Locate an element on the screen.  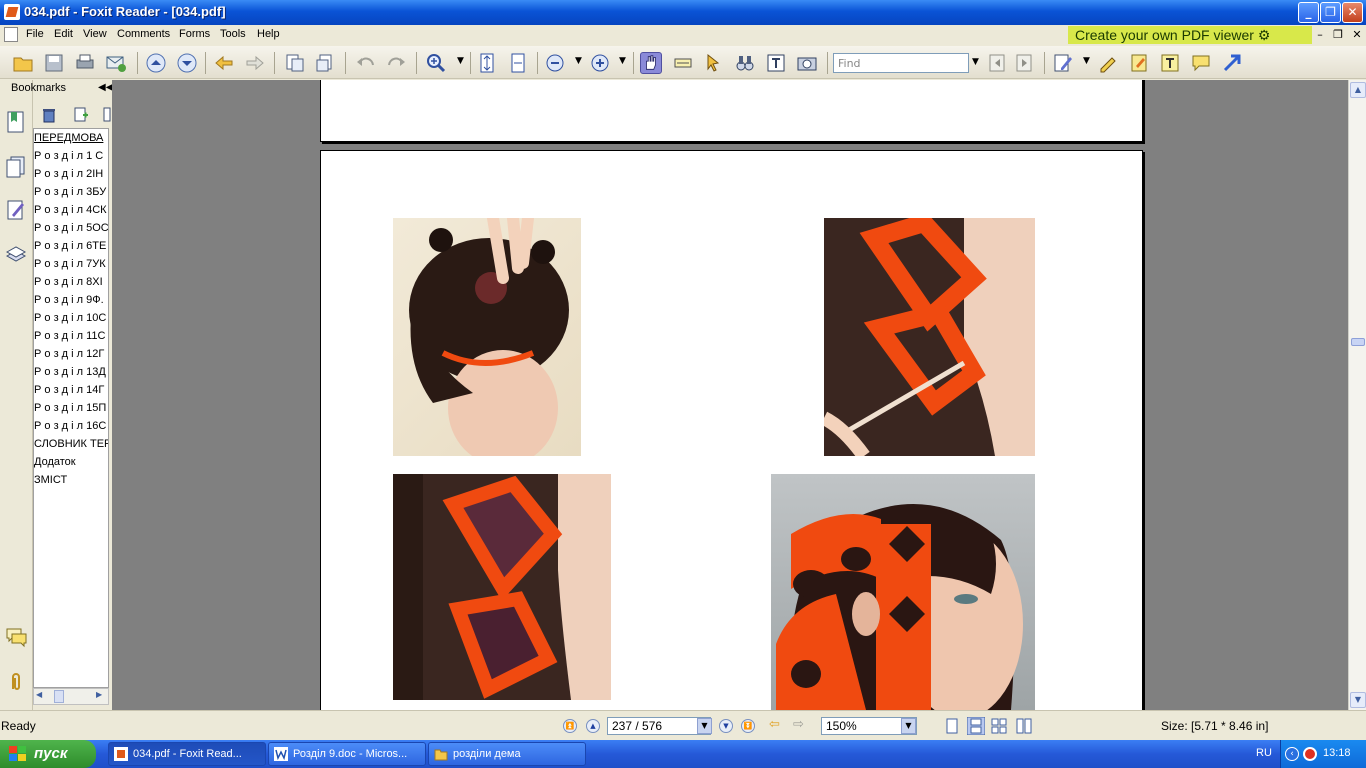
bookmark-item: Р о з д і л 6ТЕ is located at coordinates (71, 246).